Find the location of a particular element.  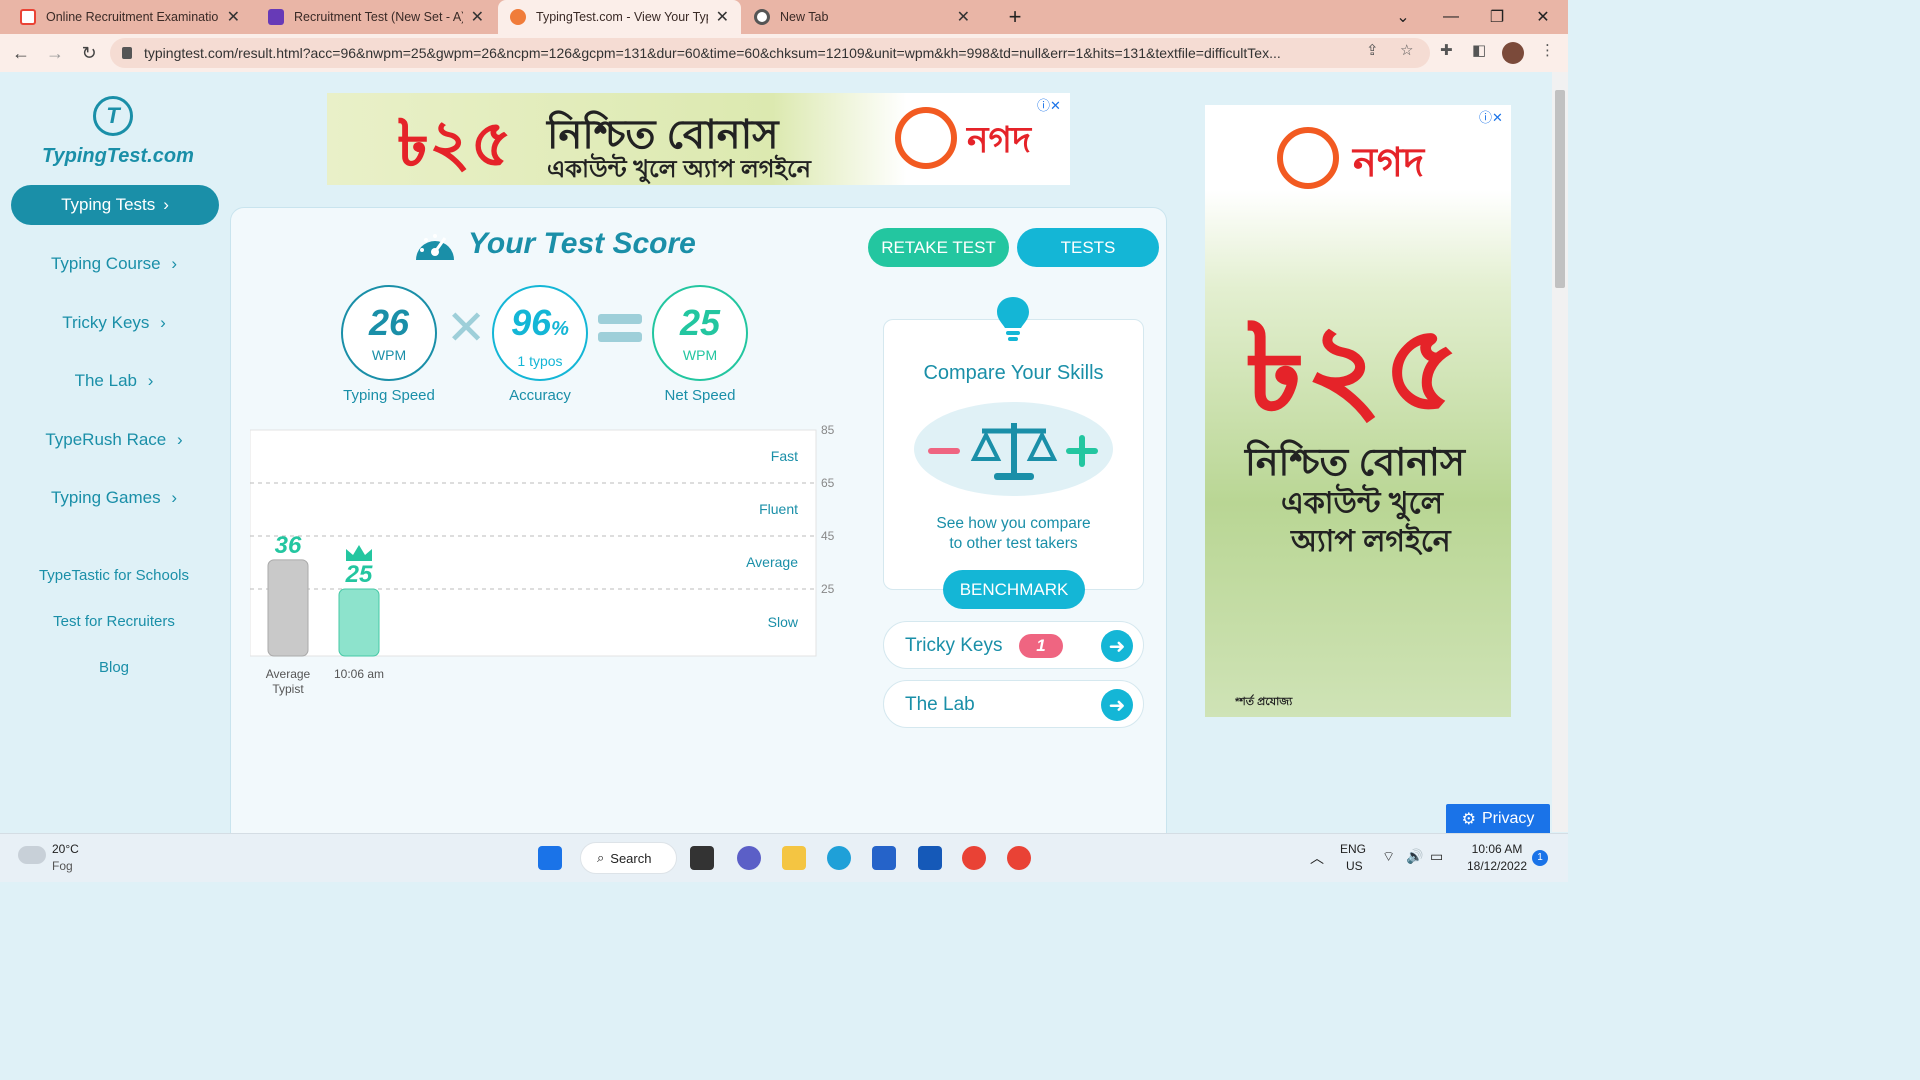

sidebar-item-typerush-race: TypeRush Race › is located at coordinates (114, 440).